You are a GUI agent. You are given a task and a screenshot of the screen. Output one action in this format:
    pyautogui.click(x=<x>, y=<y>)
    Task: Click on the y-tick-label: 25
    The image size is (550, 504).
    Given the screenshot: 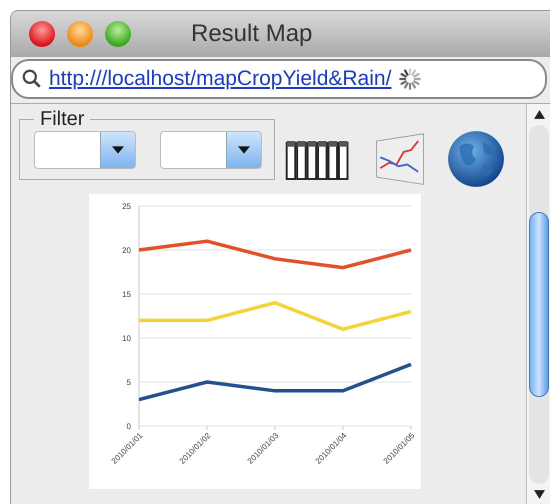 What is the action you would take?
    pyautogui.click(x=126, y=206)
    